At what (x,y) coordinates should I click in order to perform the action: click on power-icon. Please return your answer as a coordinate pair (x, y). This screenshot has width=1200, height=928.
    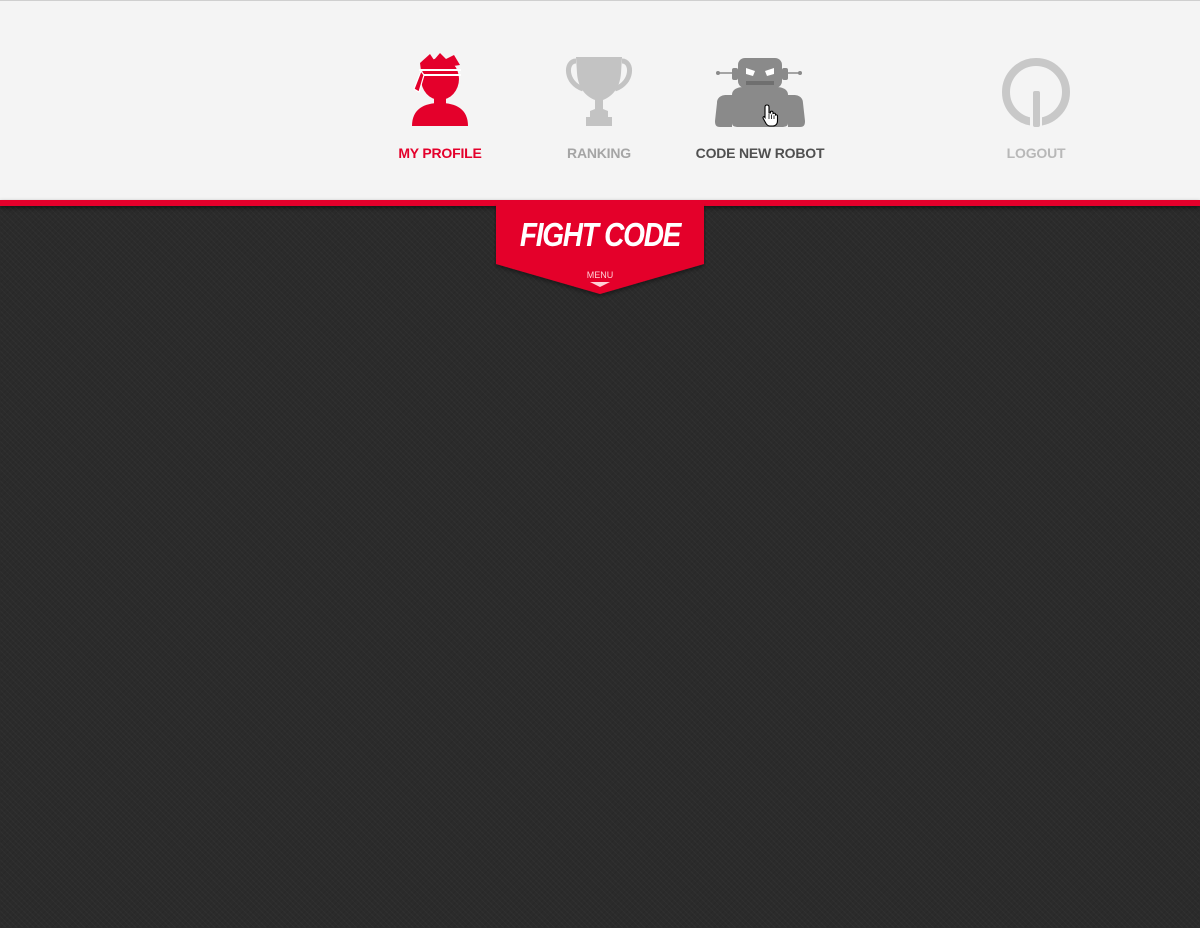
    Looking at the image, I should click on (1036, 94).